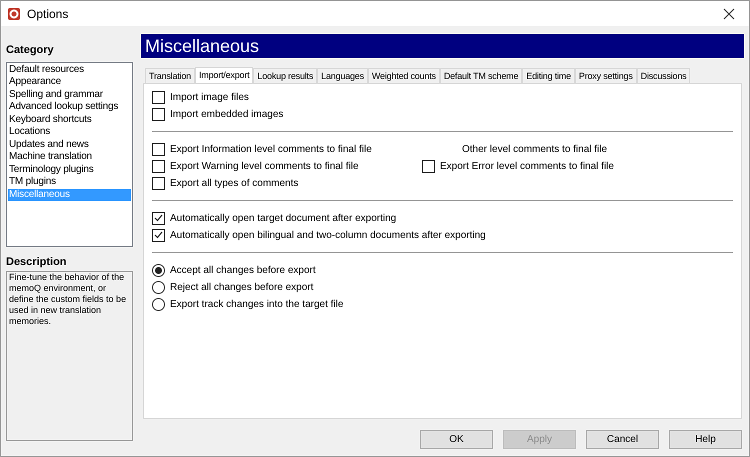  What do you see at coordinates (243, 271) in the screenshot?
I see `radio-label: Accept all changes before export` at bounding box center [243, 271].